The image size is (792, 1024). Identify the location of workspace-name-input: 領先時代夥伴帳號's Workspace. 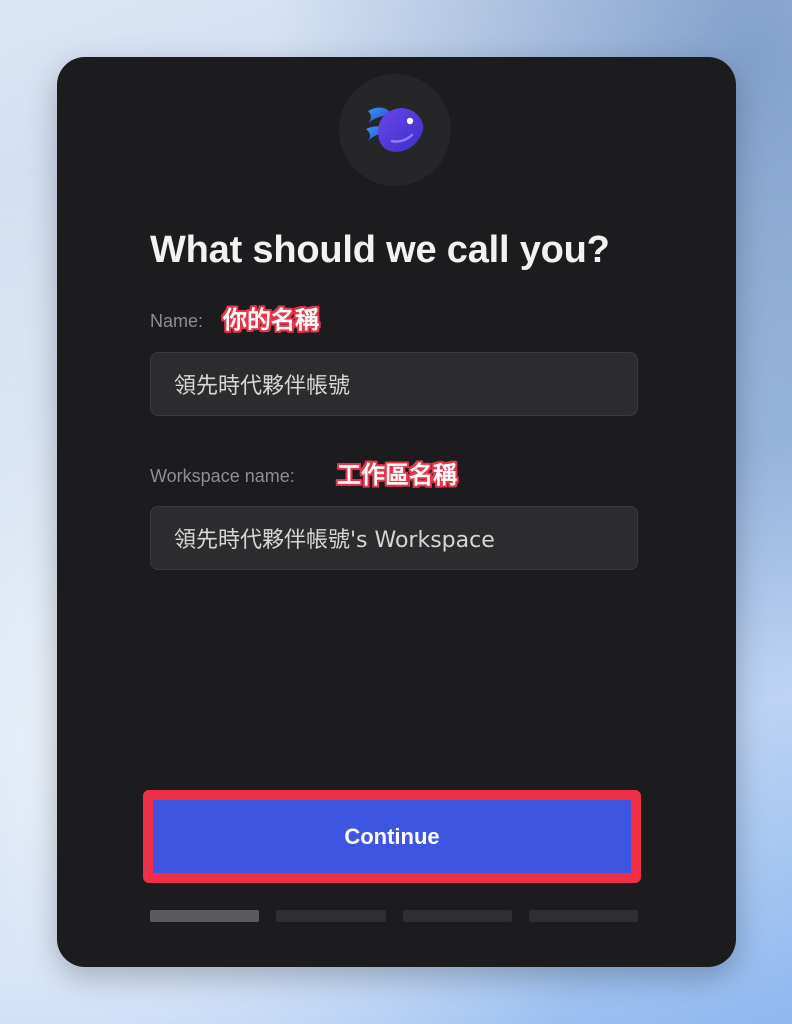
(394, 538).